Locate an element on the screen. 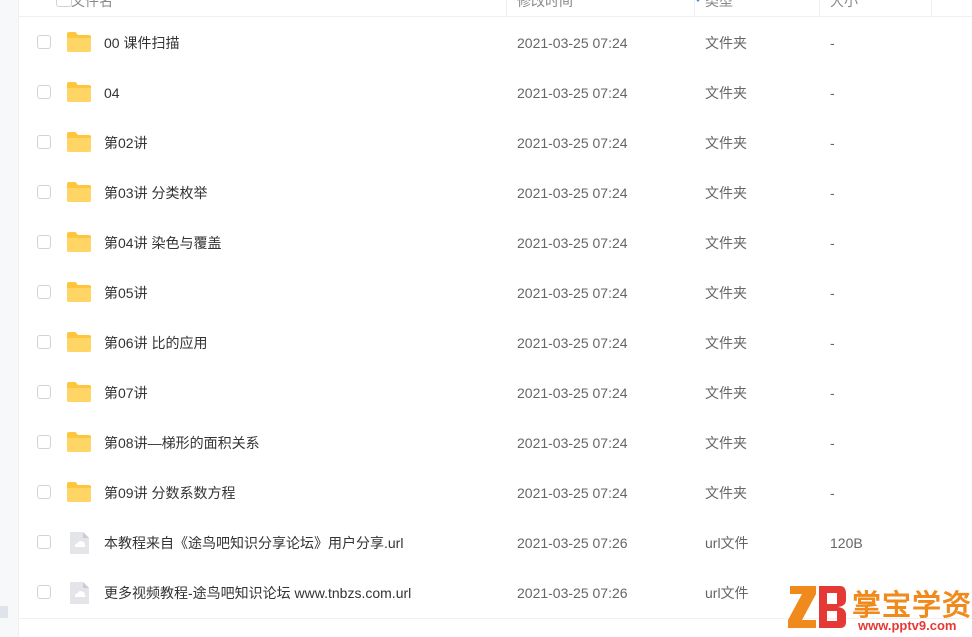 The width and height of the screenshot is (972, 637). file-row: 第03讲 分类枚举 2021-03-25 07:24 文件夹 - is located at coordinates (495, 193).